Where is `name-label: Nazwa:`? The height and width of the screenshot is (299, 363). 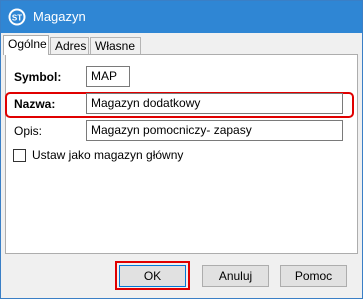
name-label: Nazwa: is located at coordinates (35, 104).